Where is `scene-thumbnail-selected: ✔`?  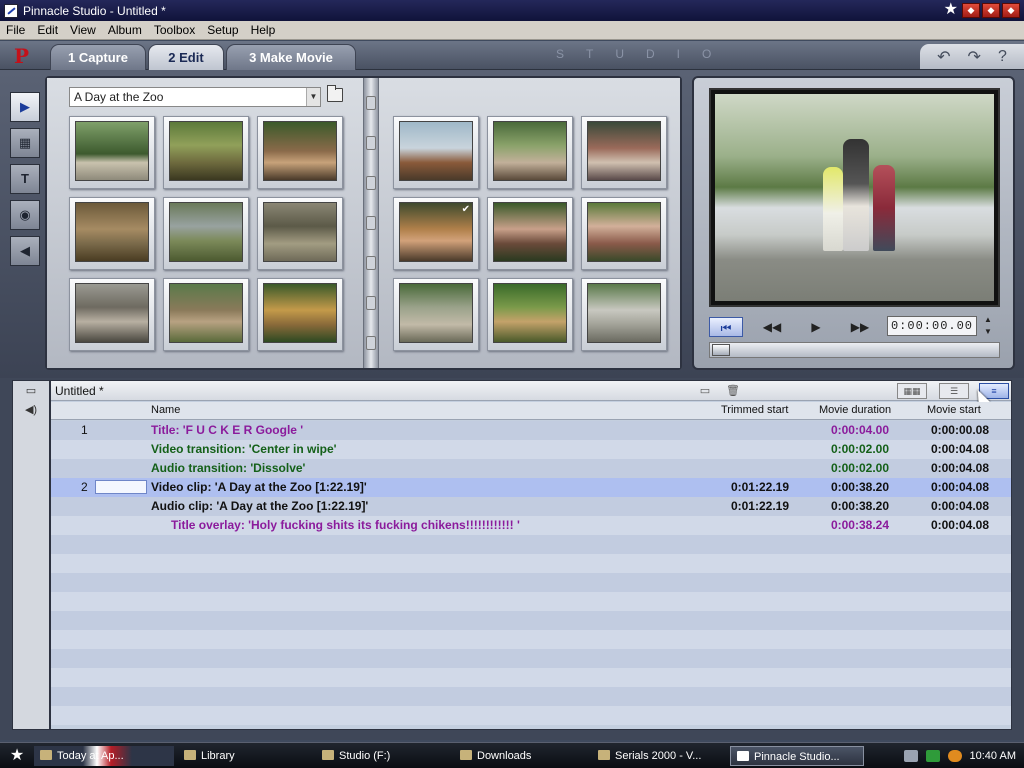 scene-thumbnail-selected: ✔ is located at coordinates (436, 233).